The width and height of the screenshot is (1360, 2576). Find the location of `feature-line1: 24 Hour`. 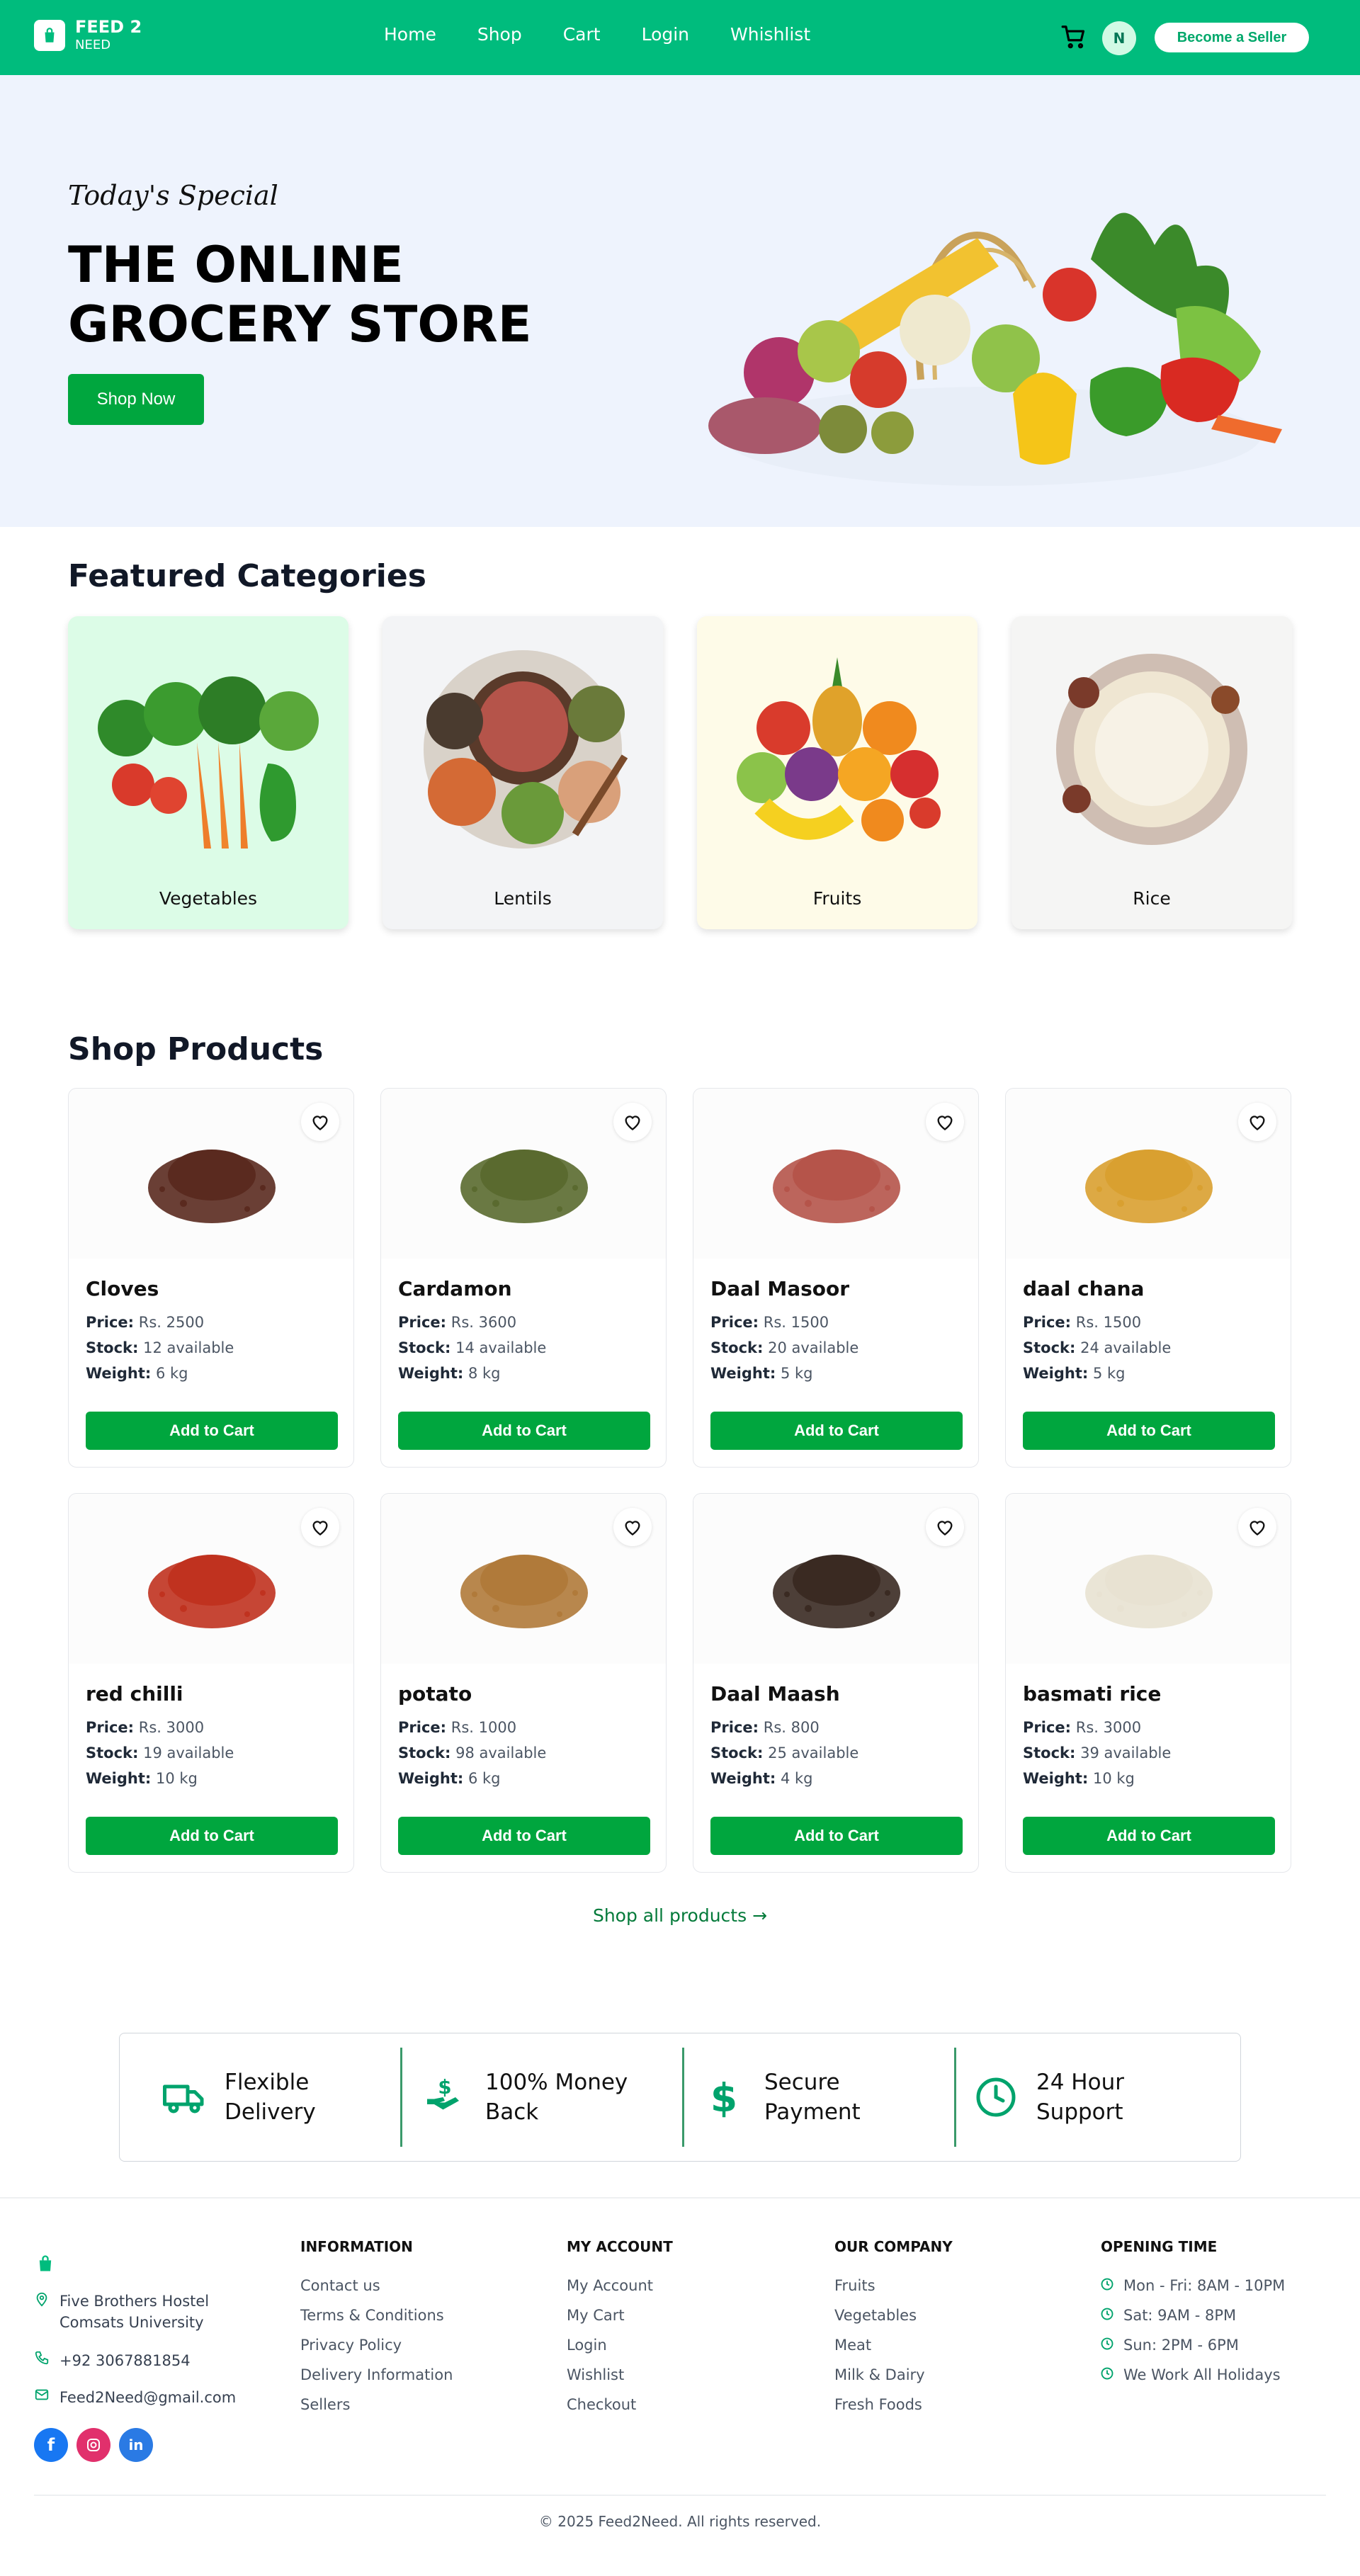

feature-line1: 24 Hour is located at coordinates (1080, 2082).